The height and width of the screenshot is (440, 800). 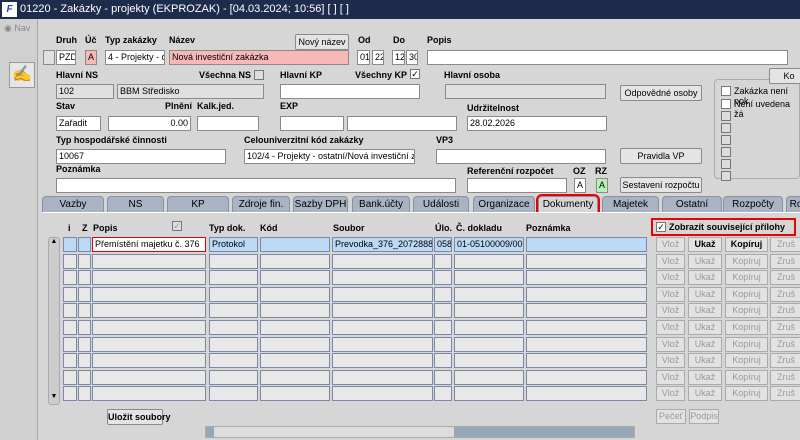 I want to click on tab-5: Bank.účty, so click(x=381, y=204).